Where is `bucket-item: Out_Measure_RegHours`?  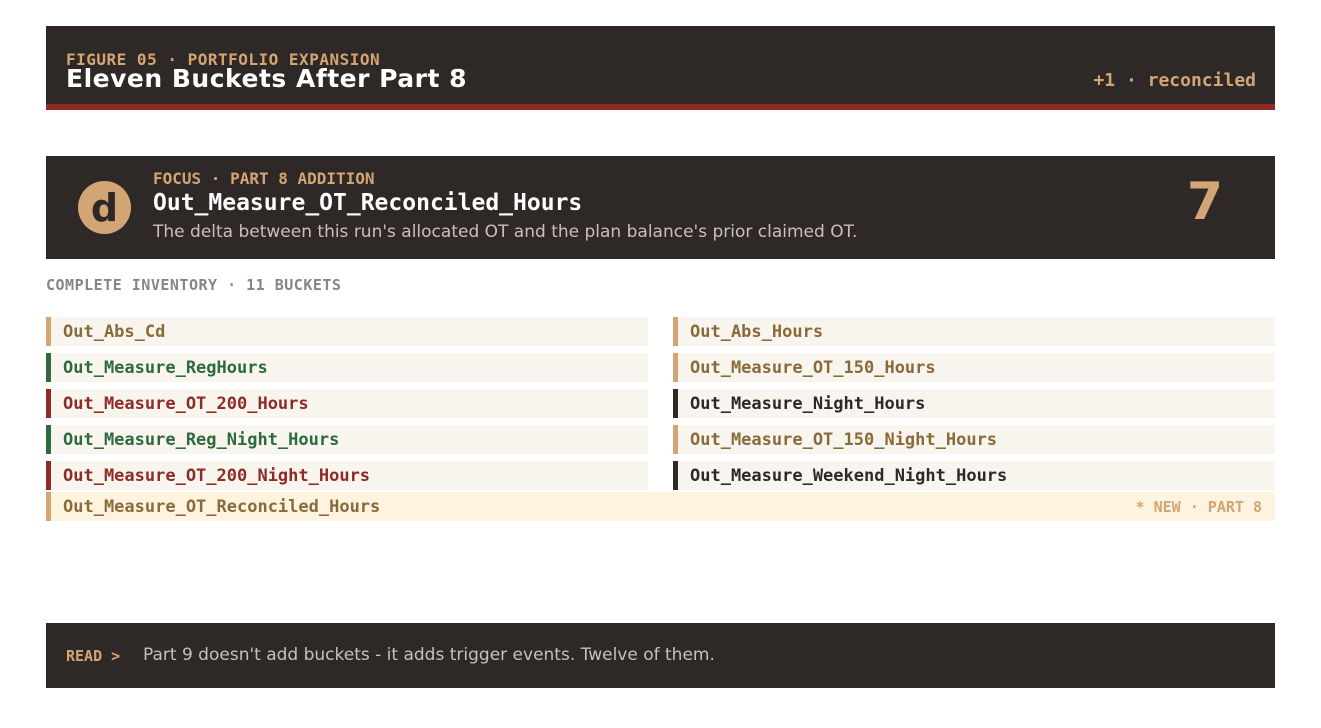 bucket-item: Out_Measure_RegHours is located at coordinates (347, 367).